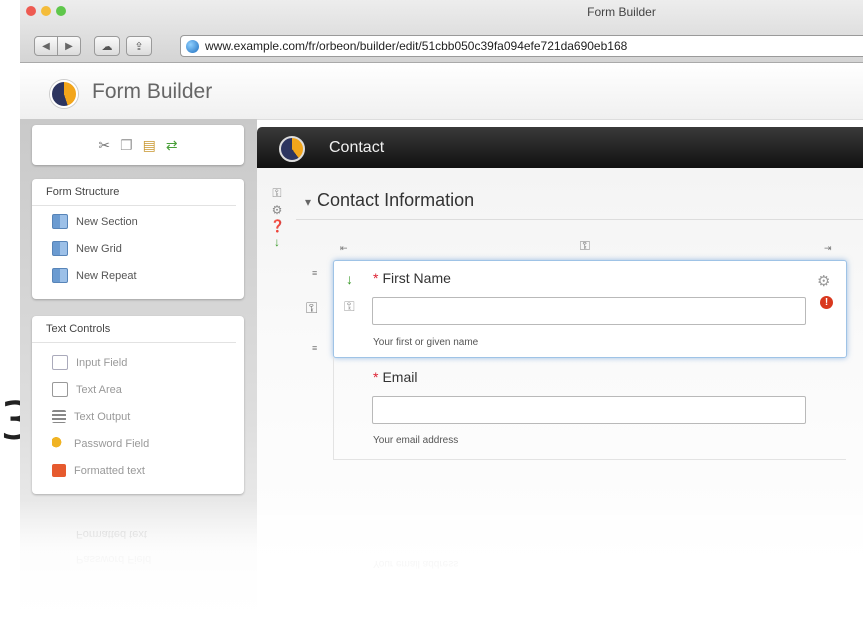 The image size is (863, 624). Describe the element at coordinates (560, 147) in the screenshot. I see `form-header: Contact` at that location.